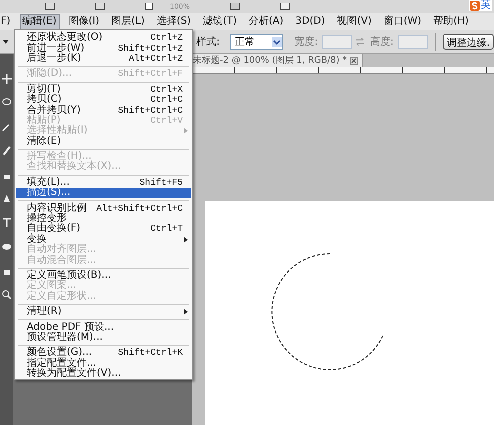  Describe the element at coordinates (6, 42) in the screenshot. I see `caret-icon` at that location.